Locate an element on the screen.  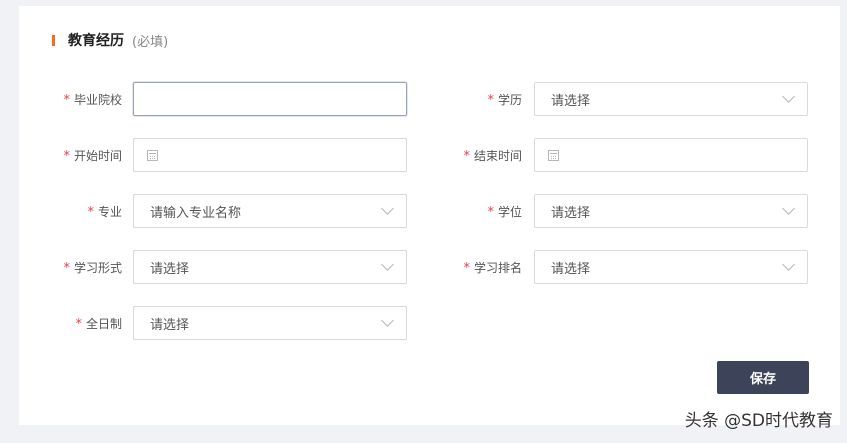
school-input is located at coordinates (270, 99).